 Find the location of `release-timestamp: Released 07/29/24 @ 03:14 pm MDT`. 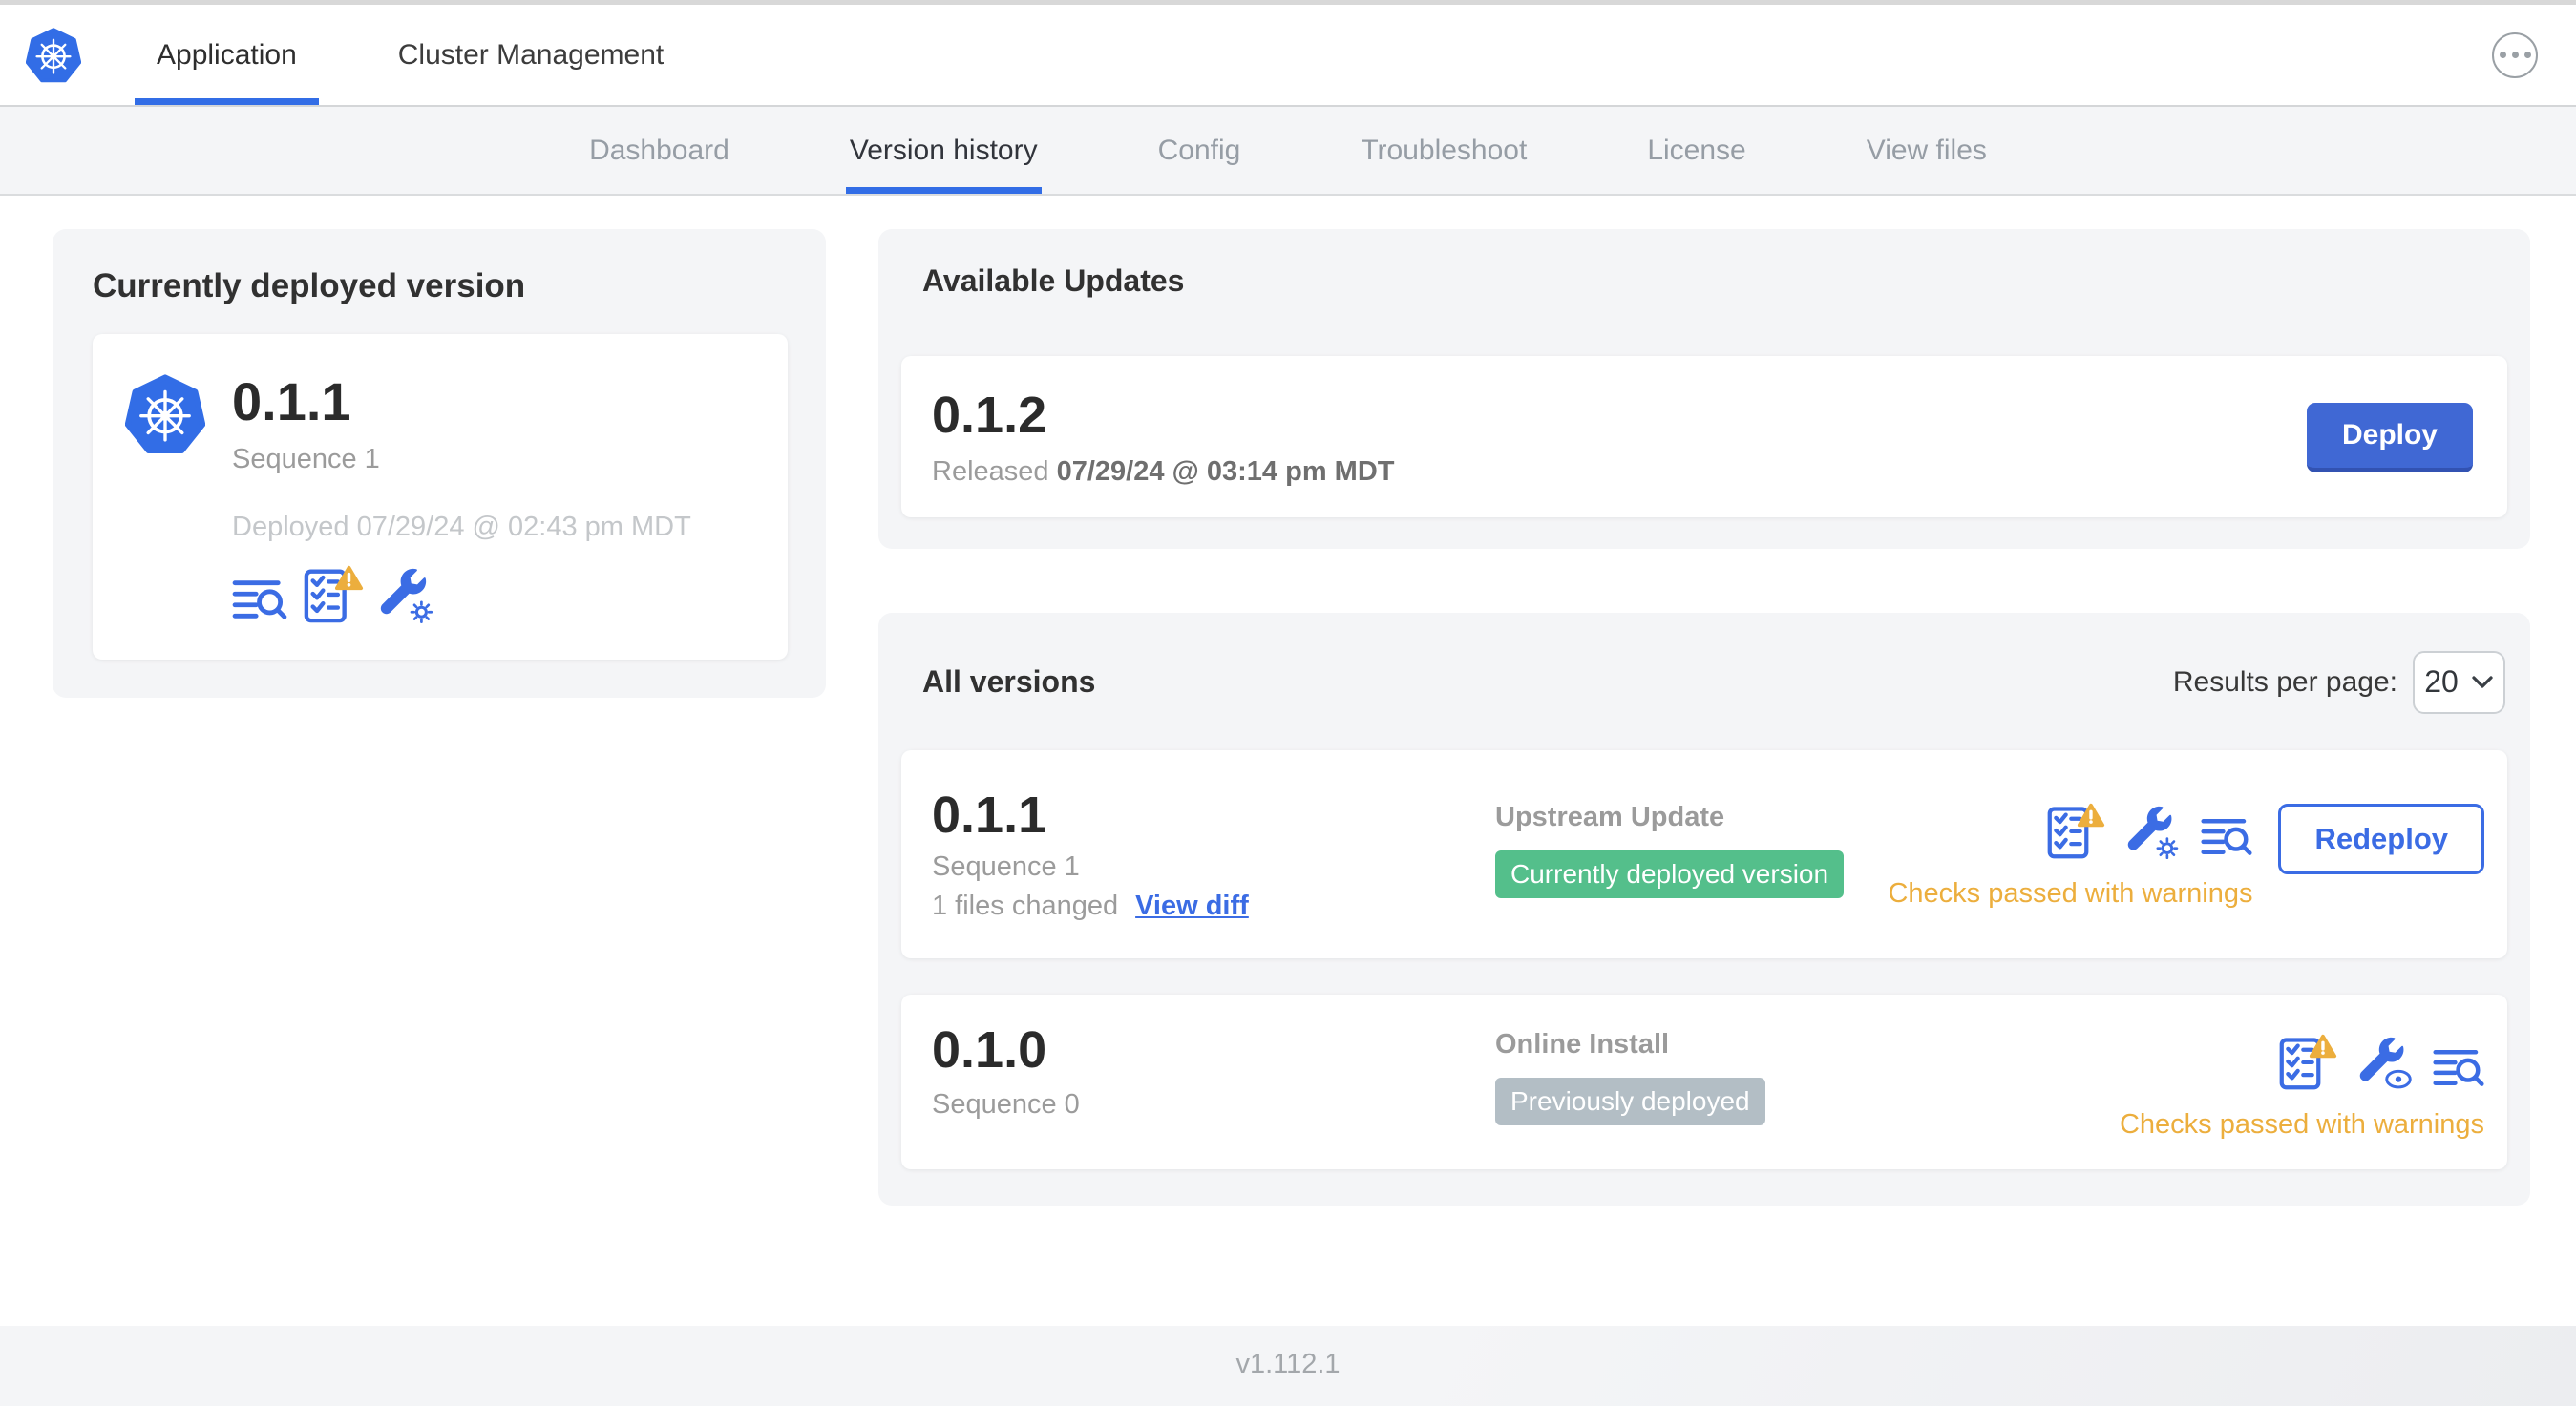

release-timestamp: Released 07/29/24 @ 03:14 pm MDT is located at coordinates (1163, 471).